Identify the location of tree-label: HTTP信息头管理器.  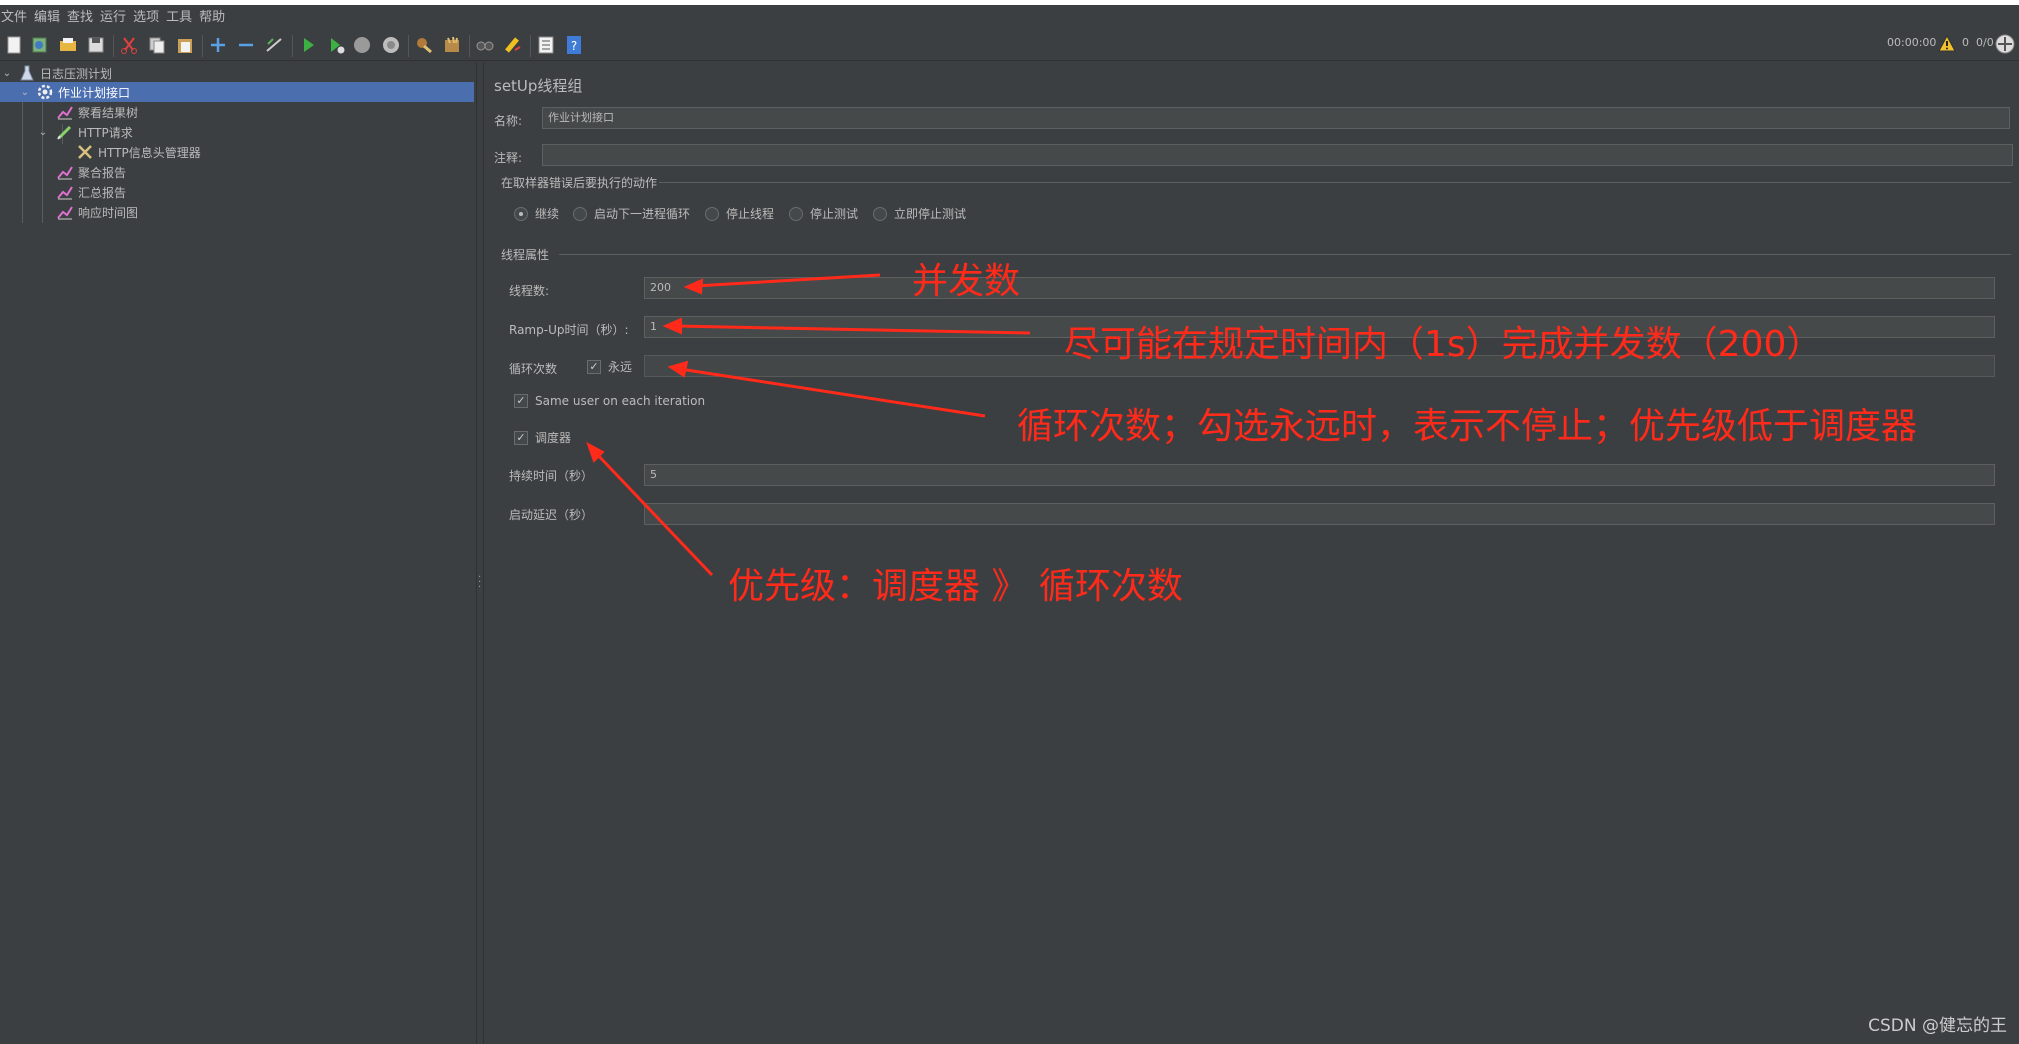
(149, 152).